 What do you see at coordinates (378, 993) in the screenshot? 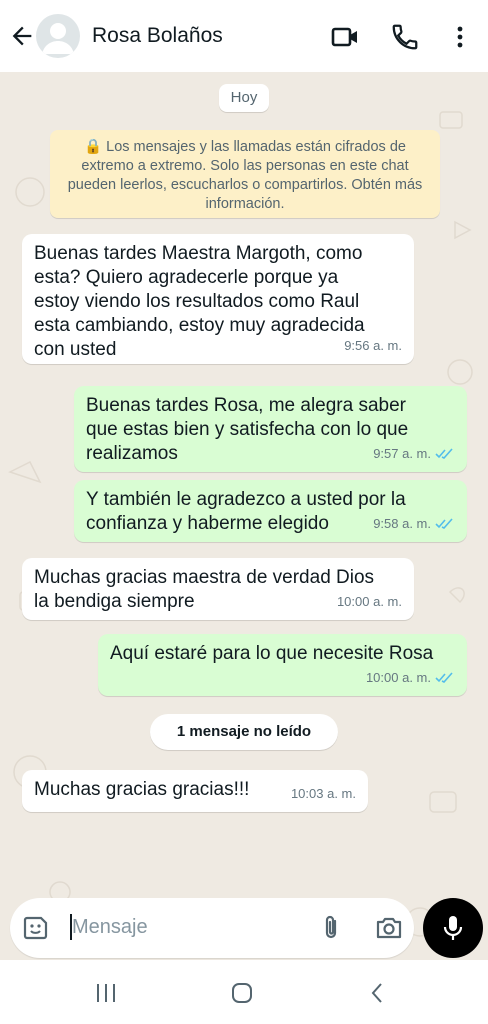
I see `system-back-icon` at bounding box center [378, 993].